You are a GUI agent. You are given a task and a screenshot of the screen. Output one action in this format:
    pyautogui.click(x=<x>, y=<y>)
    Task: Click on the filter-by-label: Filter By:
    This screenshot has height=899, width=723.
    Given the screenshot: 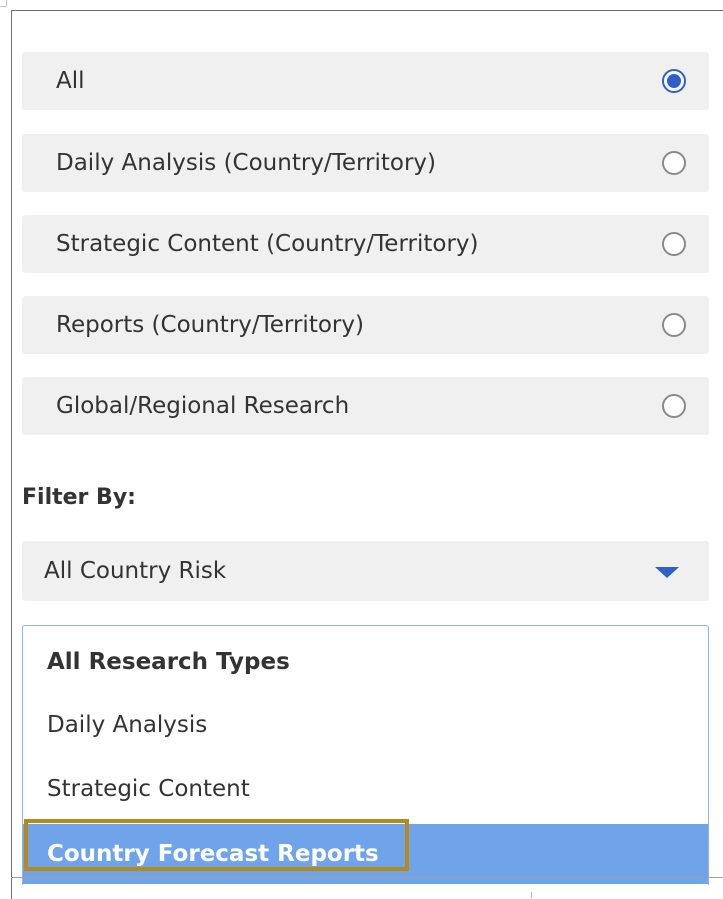 What is the action you would take?
    pyautogui.click(x=79, y=497)
    